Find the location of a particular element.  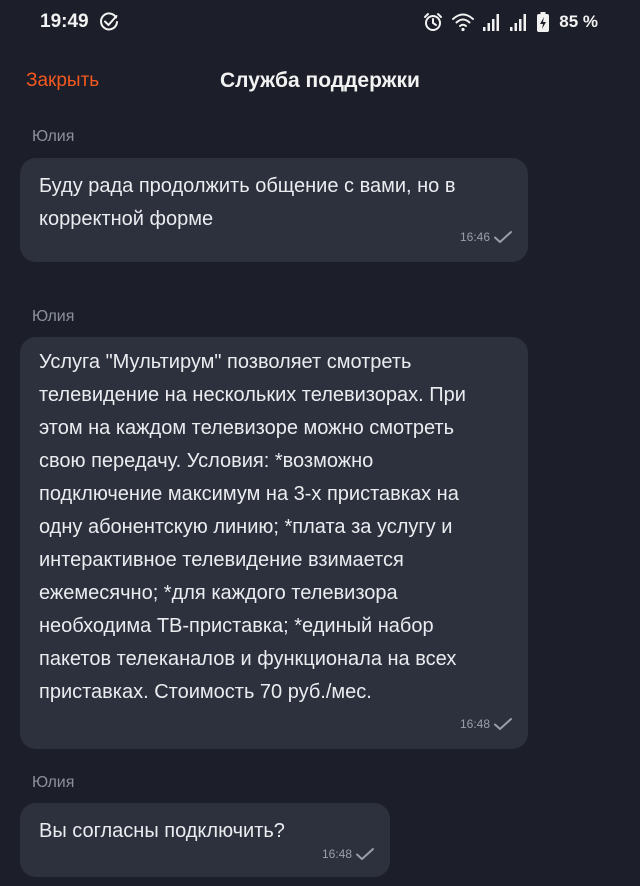

header: Закрыть Служба поддержки is located at coordinates (320, 82).